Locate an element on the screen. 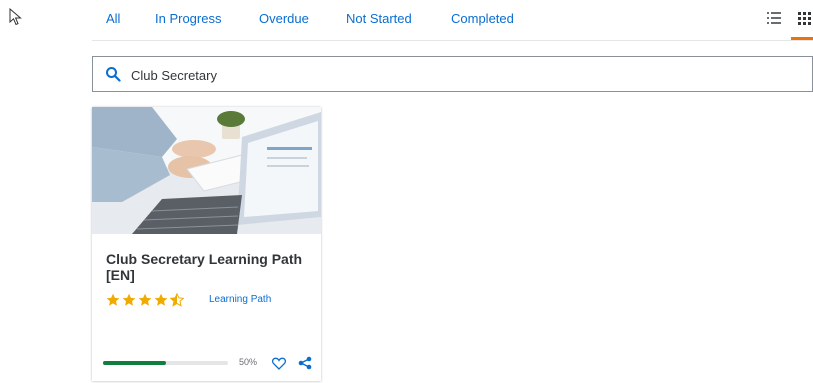  search-input is located at coordinates (461, 75).